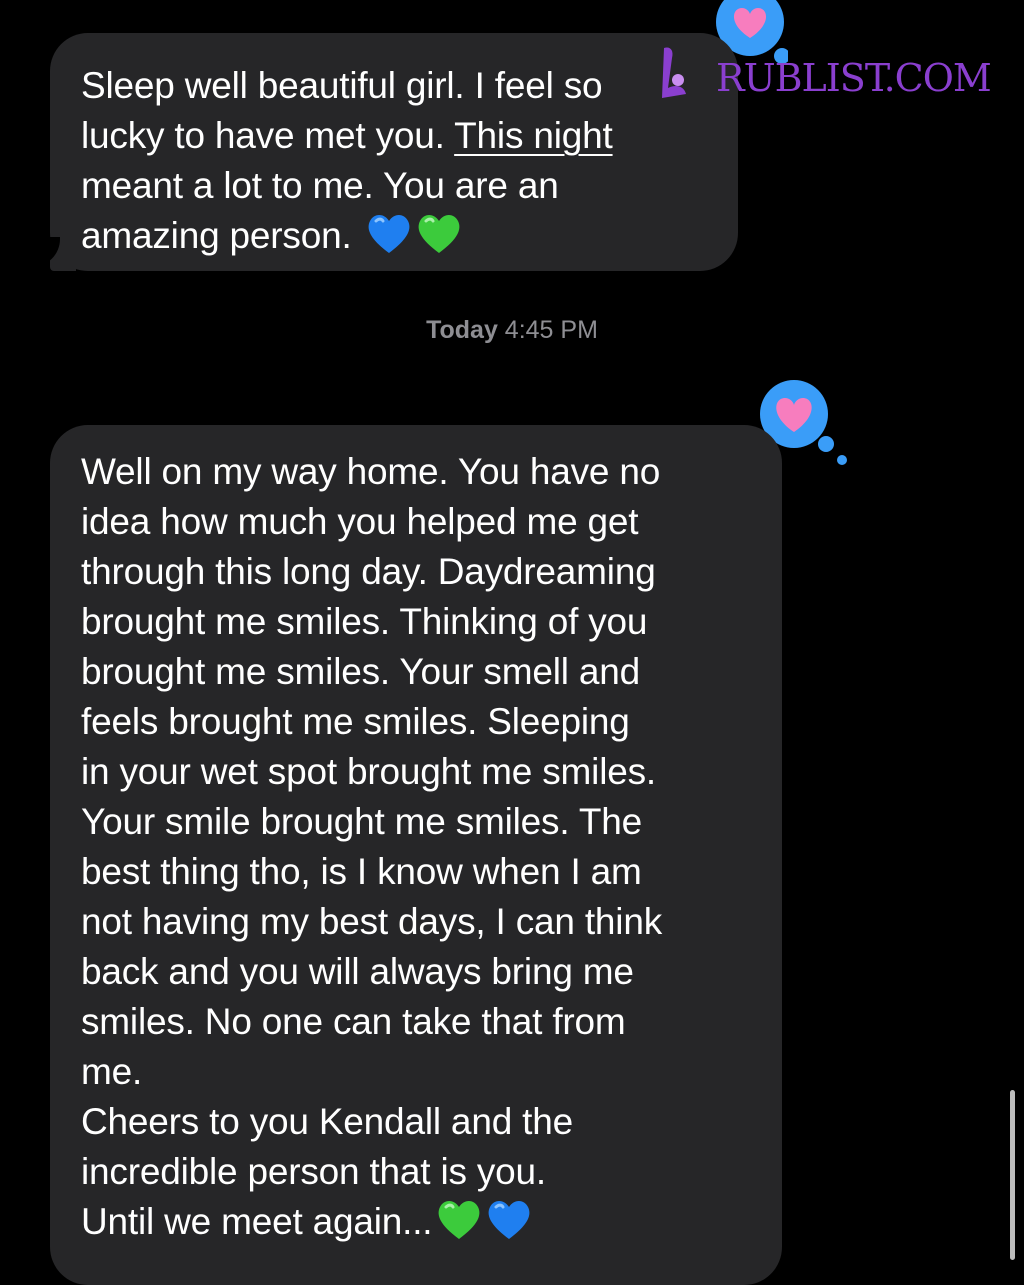 The width and height of the screenshot is (1024, 1285). I want to click on watermark-icon, so click(674, 72).